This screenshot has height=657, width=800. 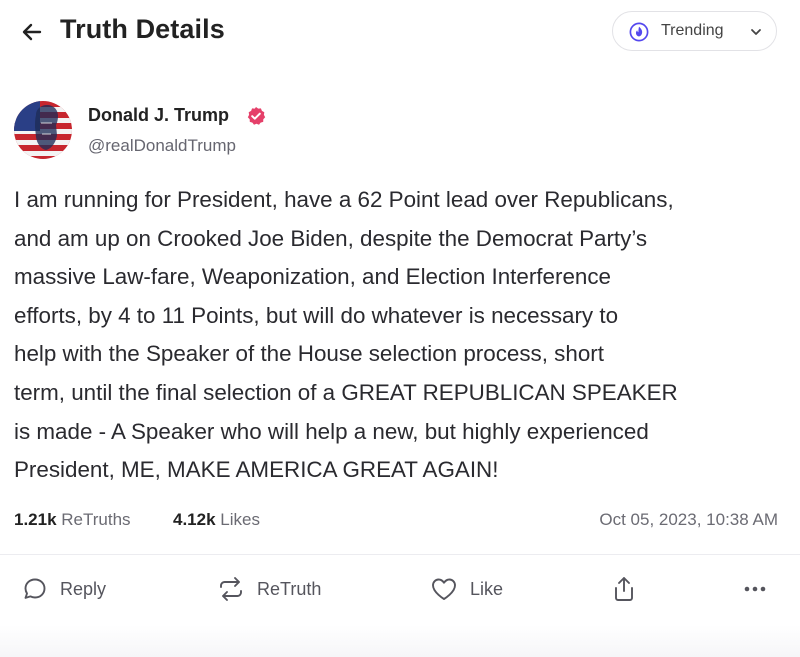 I want to click on post-text-line: President, ME, MAKE AMERICA GREAT AGAIN!, so click(x=256, y=470).